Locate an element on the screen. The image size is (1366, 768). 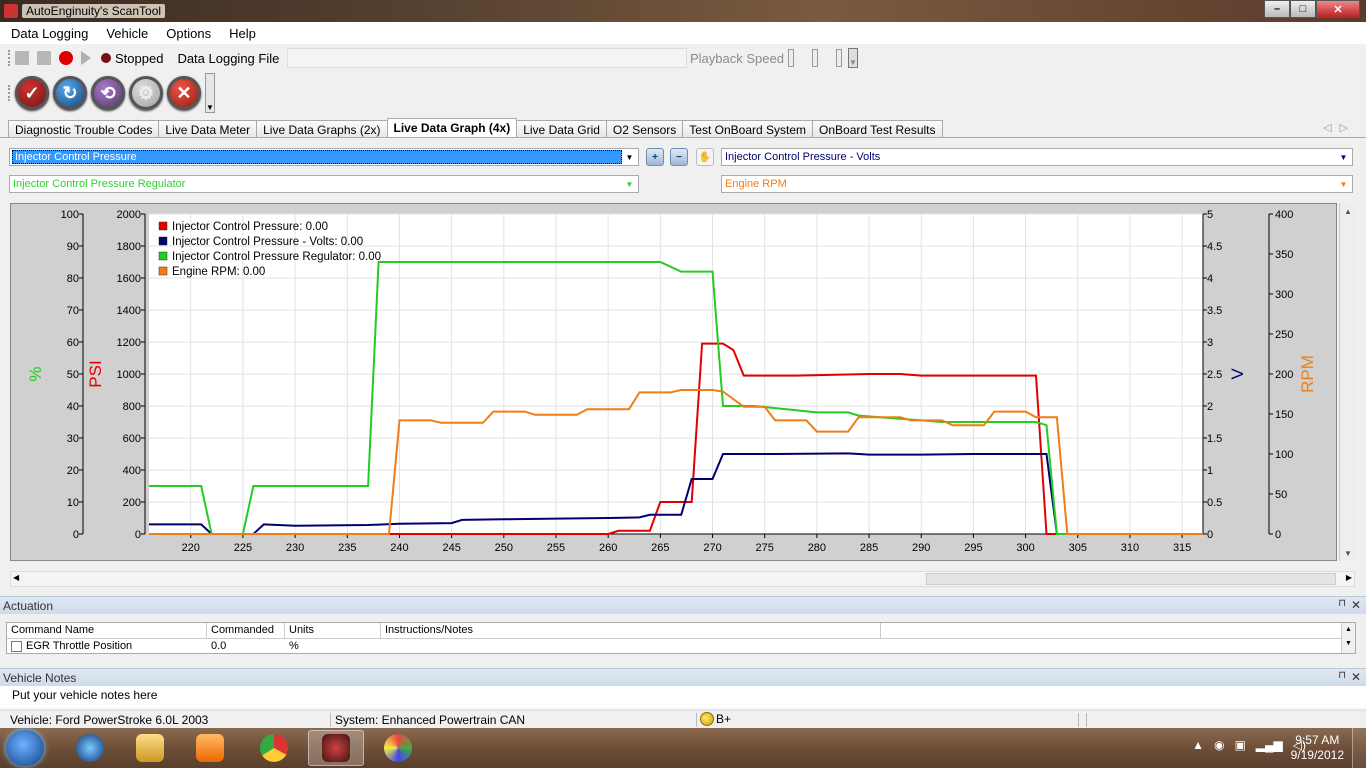
play-icon is located at coordinates (86, 58).